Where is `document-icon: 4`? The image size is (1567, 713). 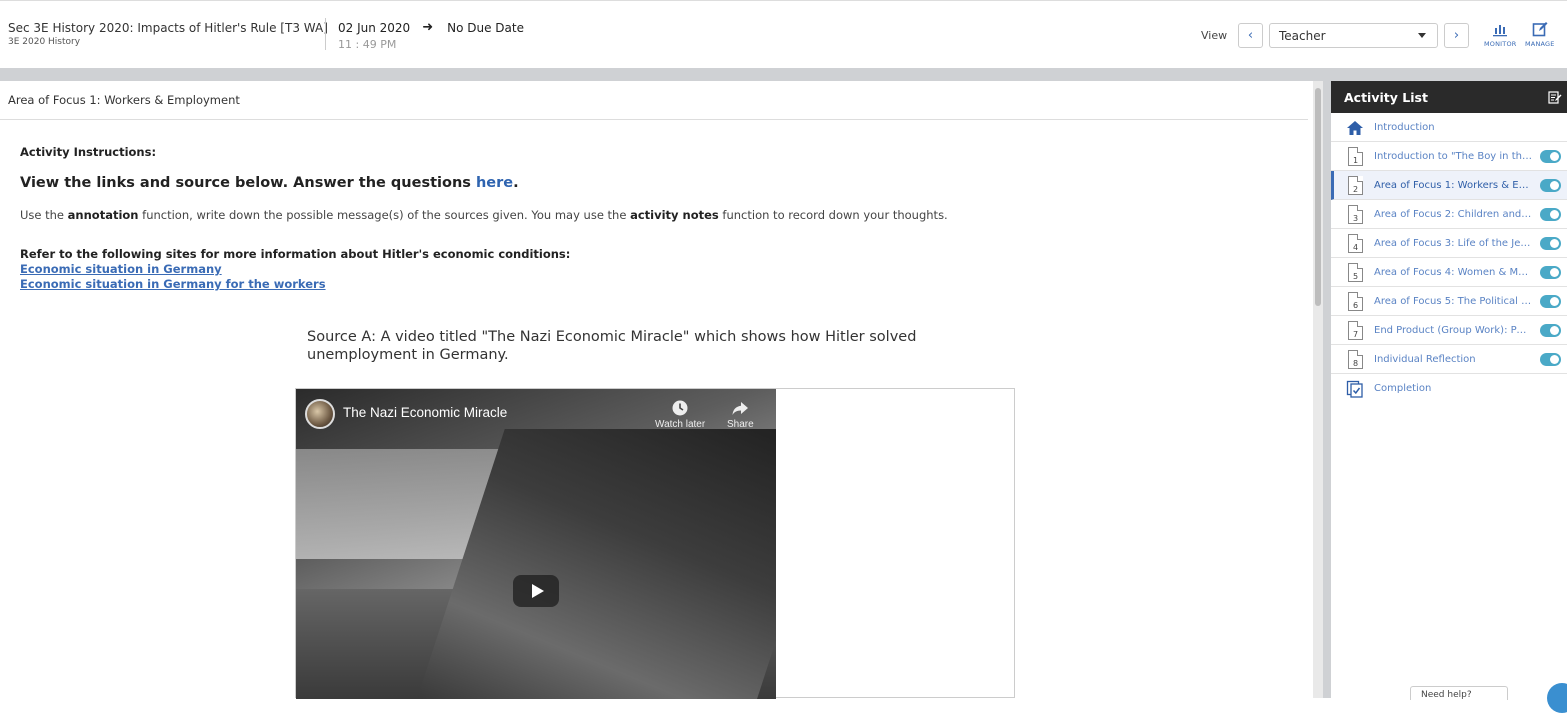 document-icon: 4 is located at coordinates (1355, 243).